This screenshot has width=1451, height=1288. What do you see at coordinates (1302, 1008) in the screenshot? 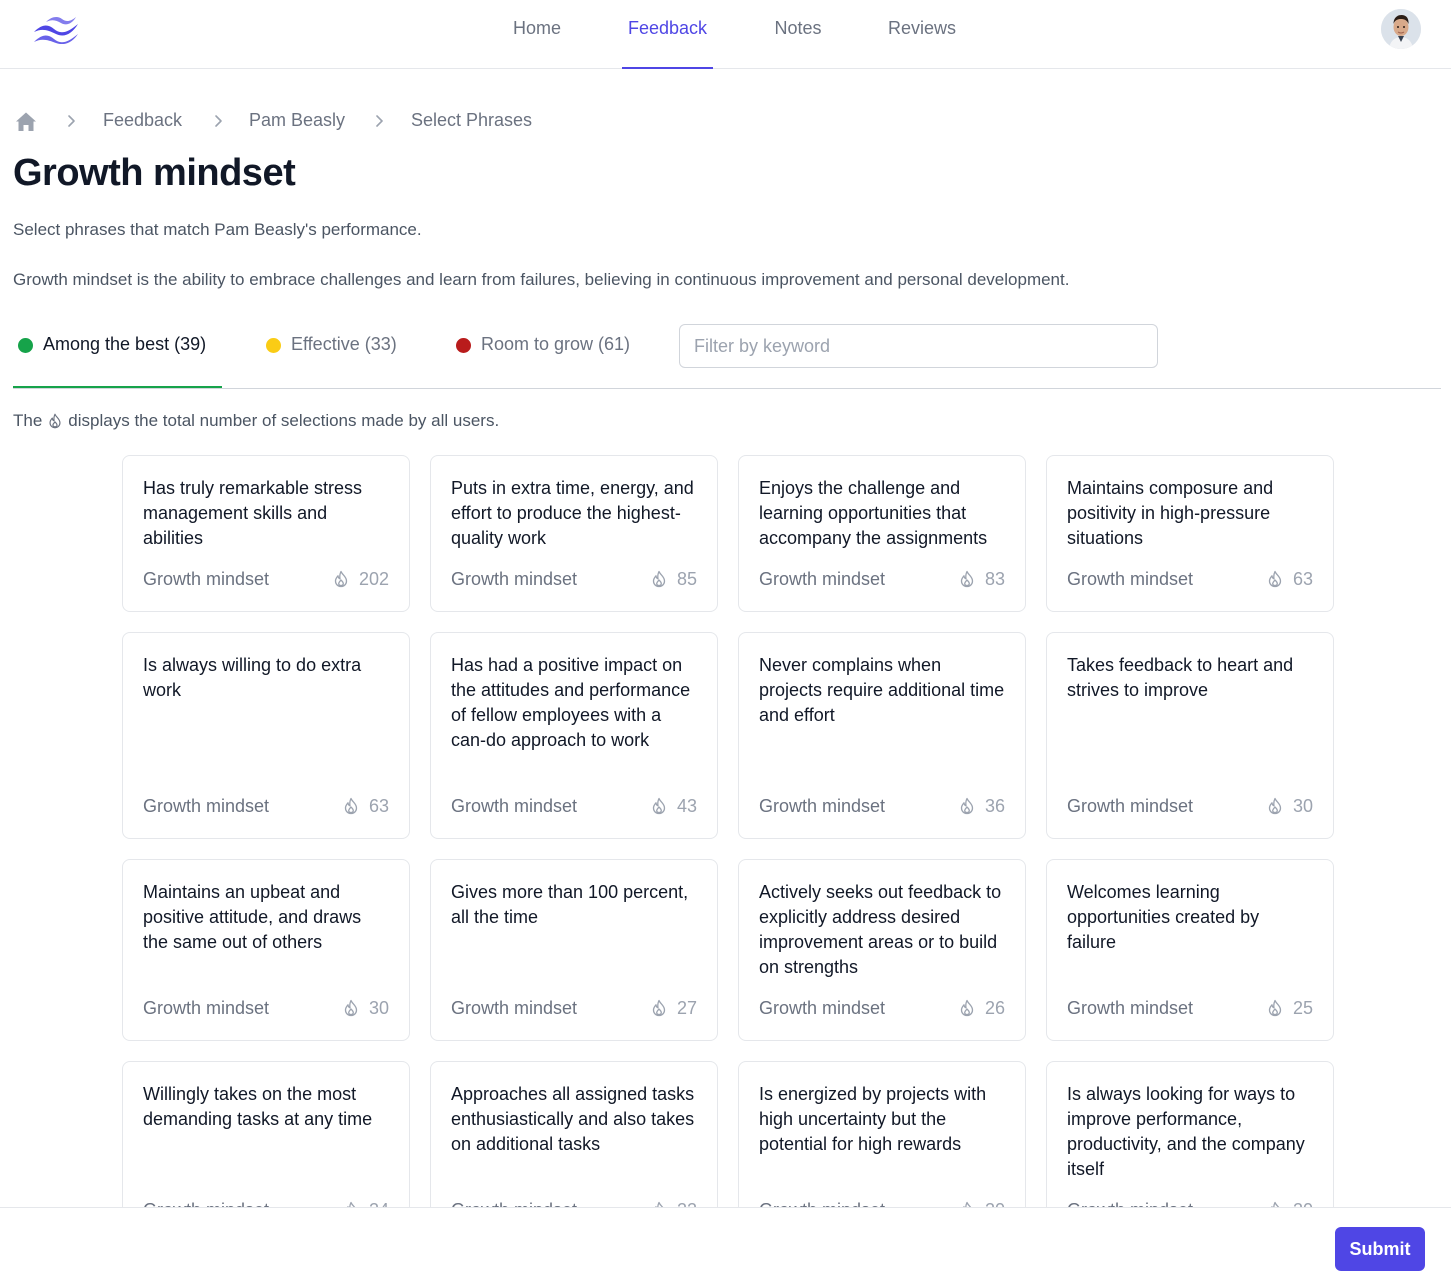
I see `selection-count-value: 25` at bounding box center [1302, 1008].